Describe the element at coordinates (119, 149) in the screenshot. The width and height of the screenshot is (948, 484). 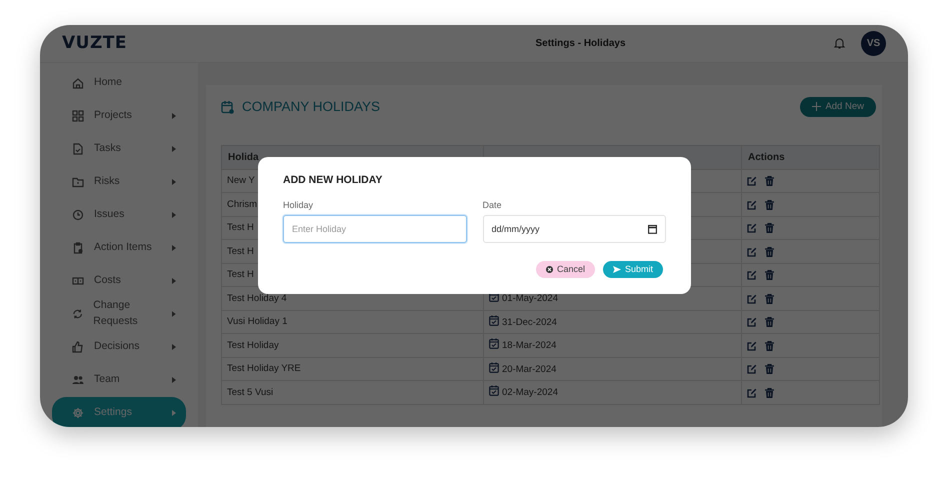
I see `sidebar-item: Tasks` at that location.